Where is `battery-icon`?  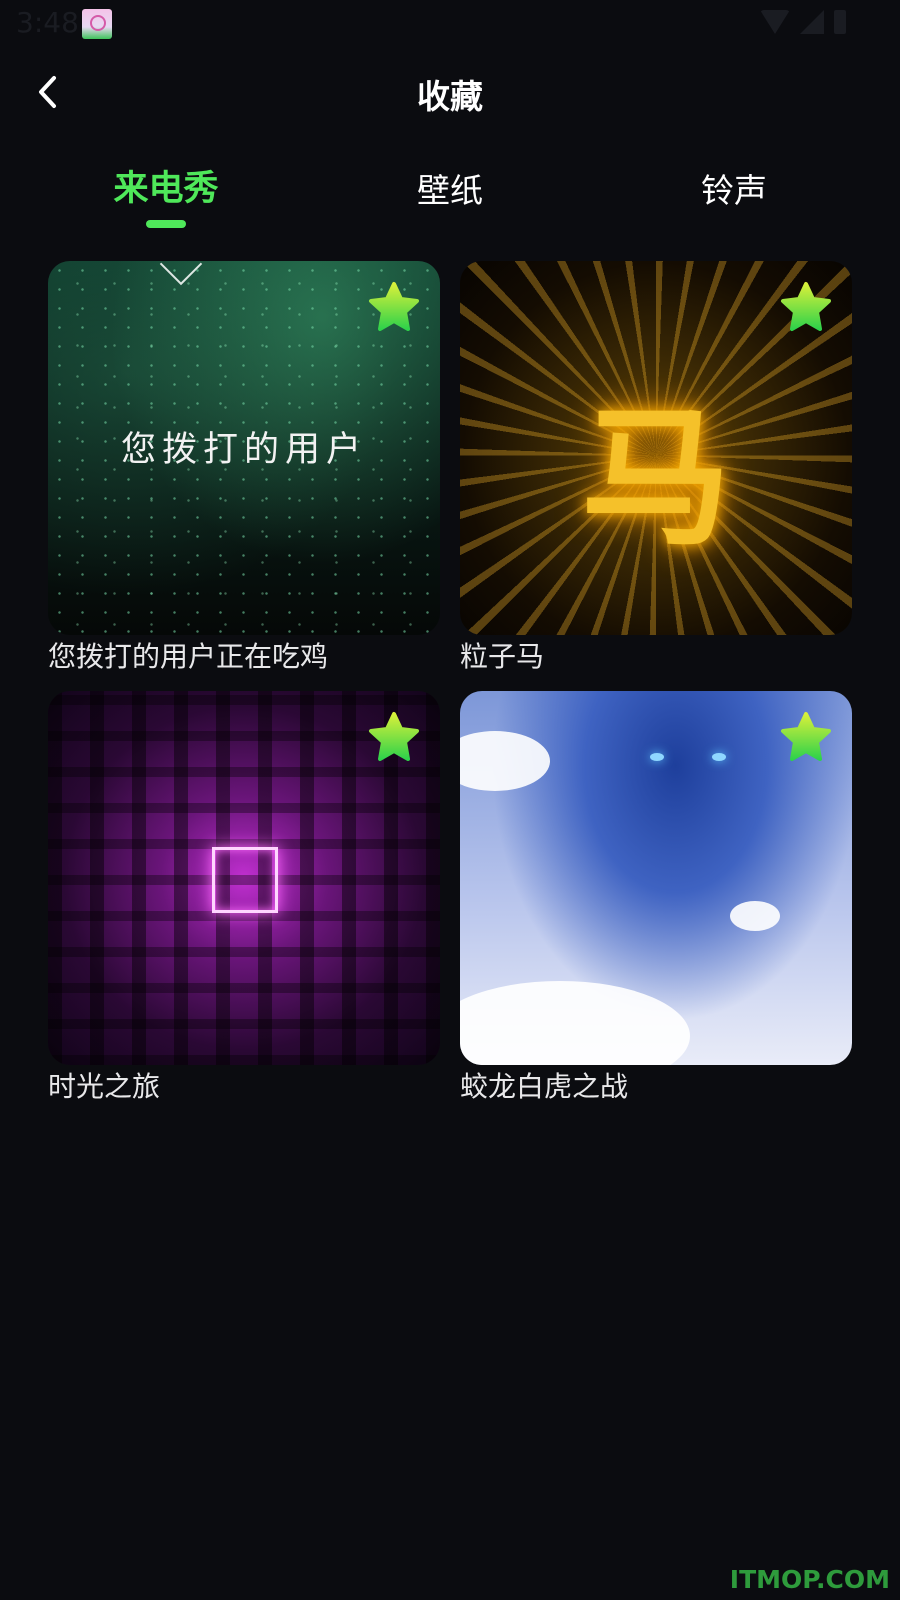
battery-icon is located at coordinates (840, 22).